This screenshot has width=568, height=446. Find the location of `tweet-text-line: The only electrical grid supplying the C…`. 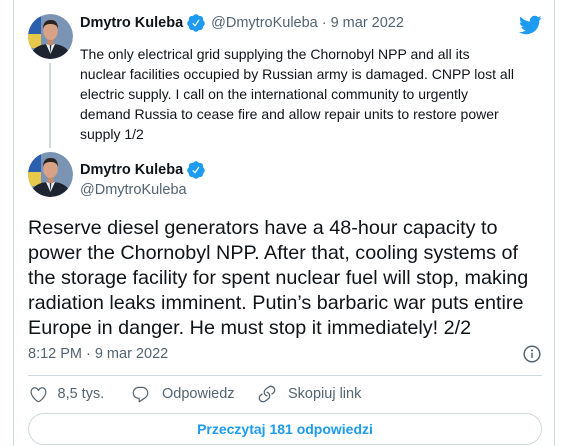

tweet-text-line: The only electrical grid supplying the C… is located at coordinates (275, 54).